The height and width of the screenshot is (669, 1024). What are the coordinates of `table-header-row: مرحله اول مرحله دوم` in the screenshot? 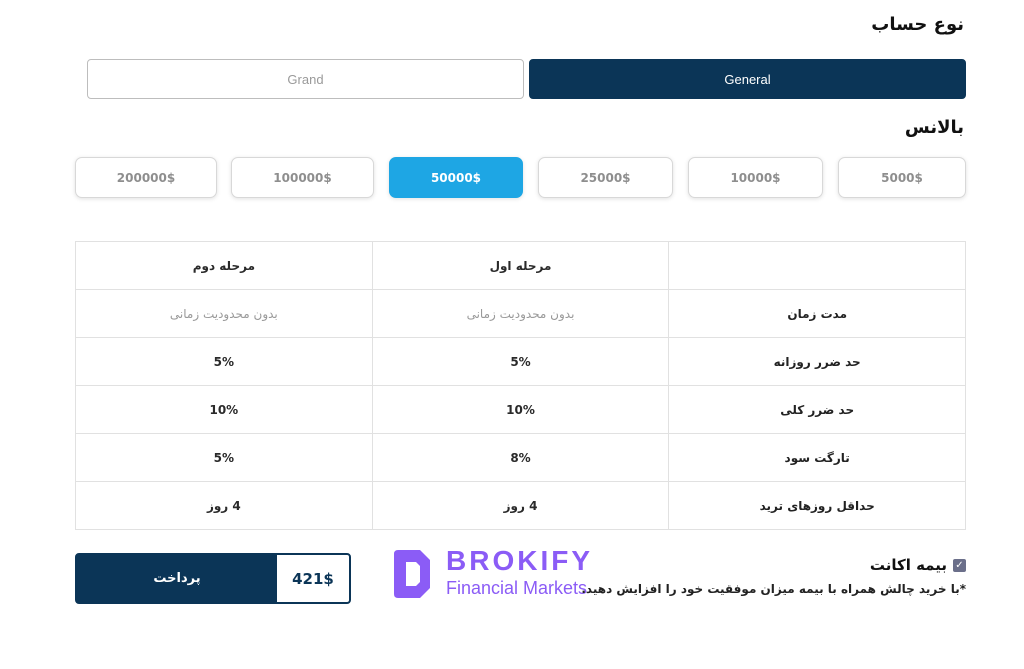 It's located at (520, 265).